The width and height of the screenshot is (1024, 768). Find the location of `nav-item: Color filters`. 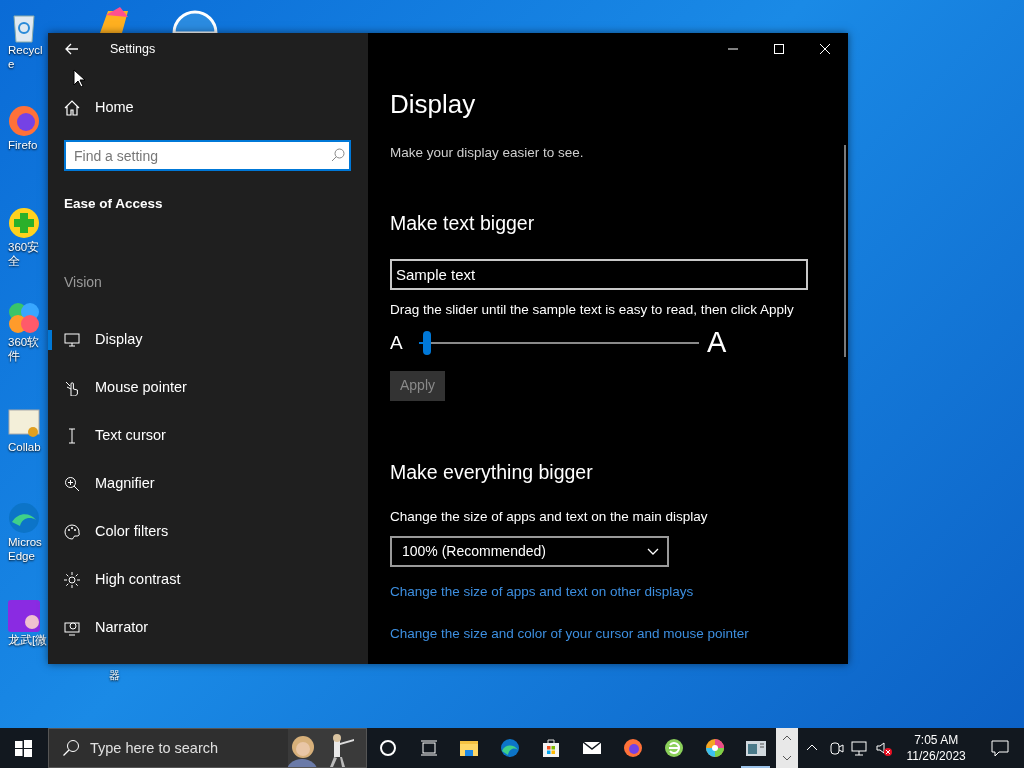

nav-item: Color filters is located at coordinates (208, 532).